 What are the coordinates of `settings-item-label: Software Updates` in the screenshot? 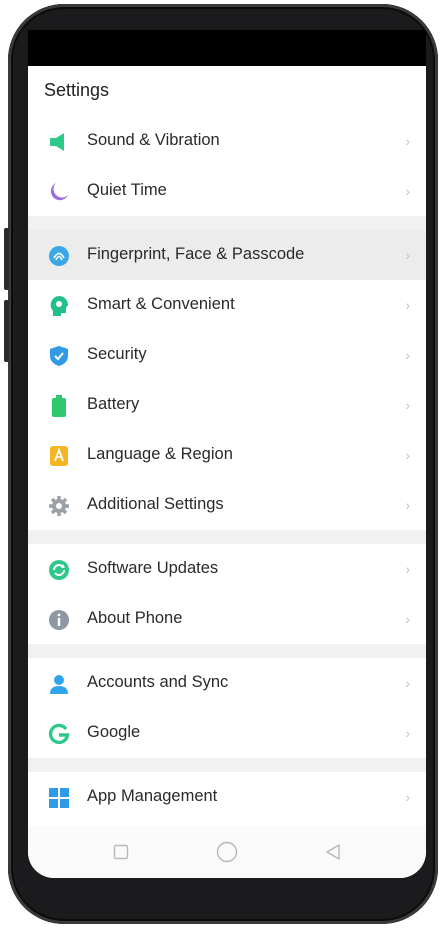 It's located at (153, 568).